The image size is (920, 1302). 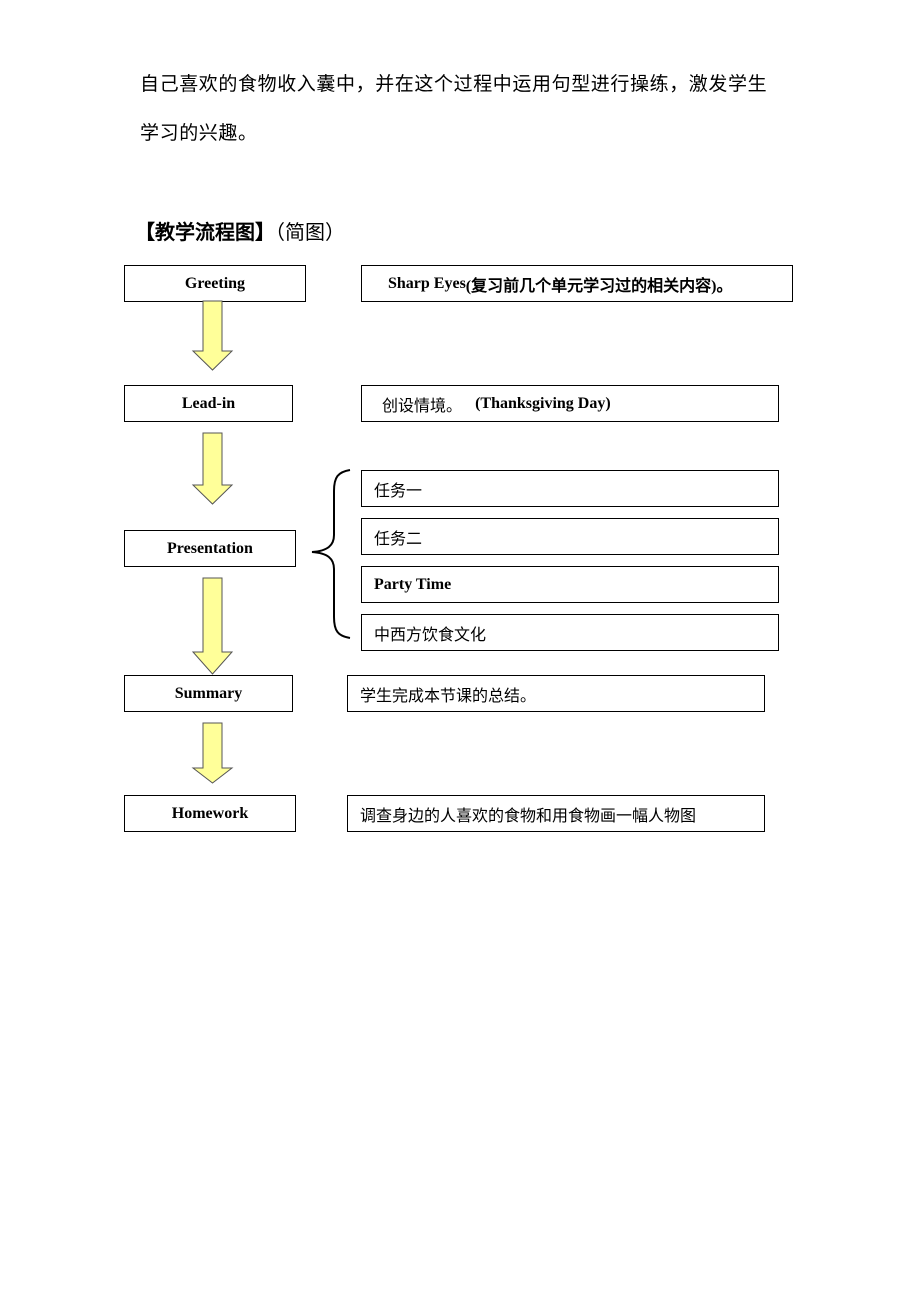 I want to click on intro-paragraph-line-2: 学习的兴趣。, so click(x=199, y=133).